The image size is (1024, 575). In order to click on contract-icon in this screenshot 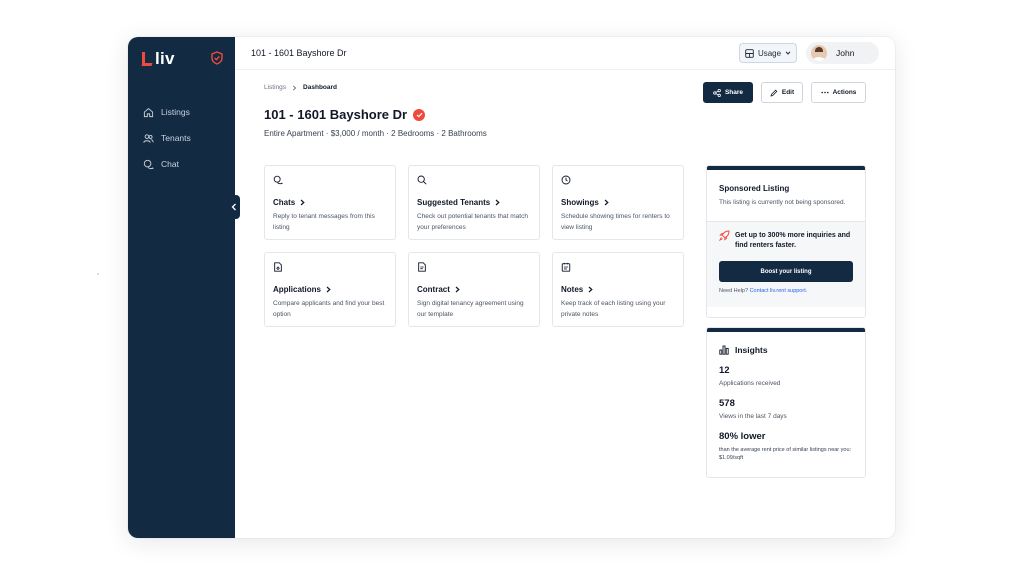, I will do `click(422, 267)`.